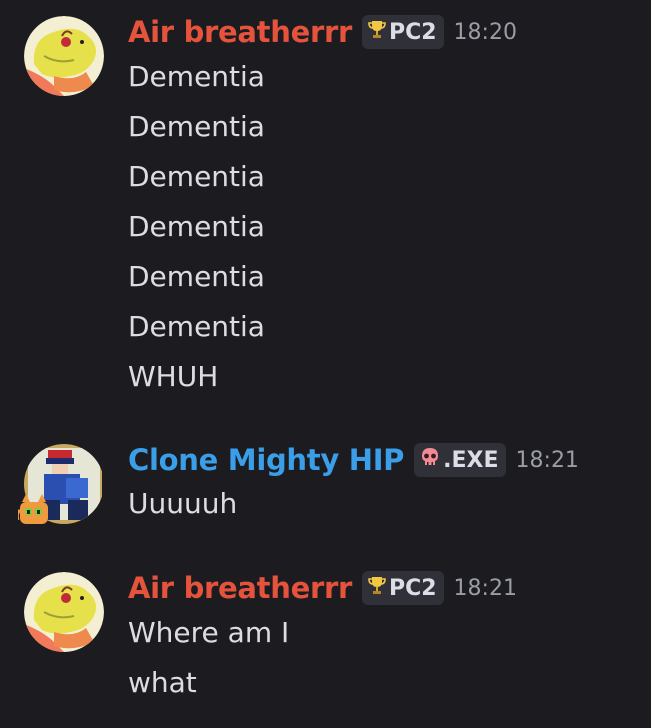 This screenshot has width=651, height=728. I want to click on message-header: Air breatherrr PC2 18:20, so click(322, 32).